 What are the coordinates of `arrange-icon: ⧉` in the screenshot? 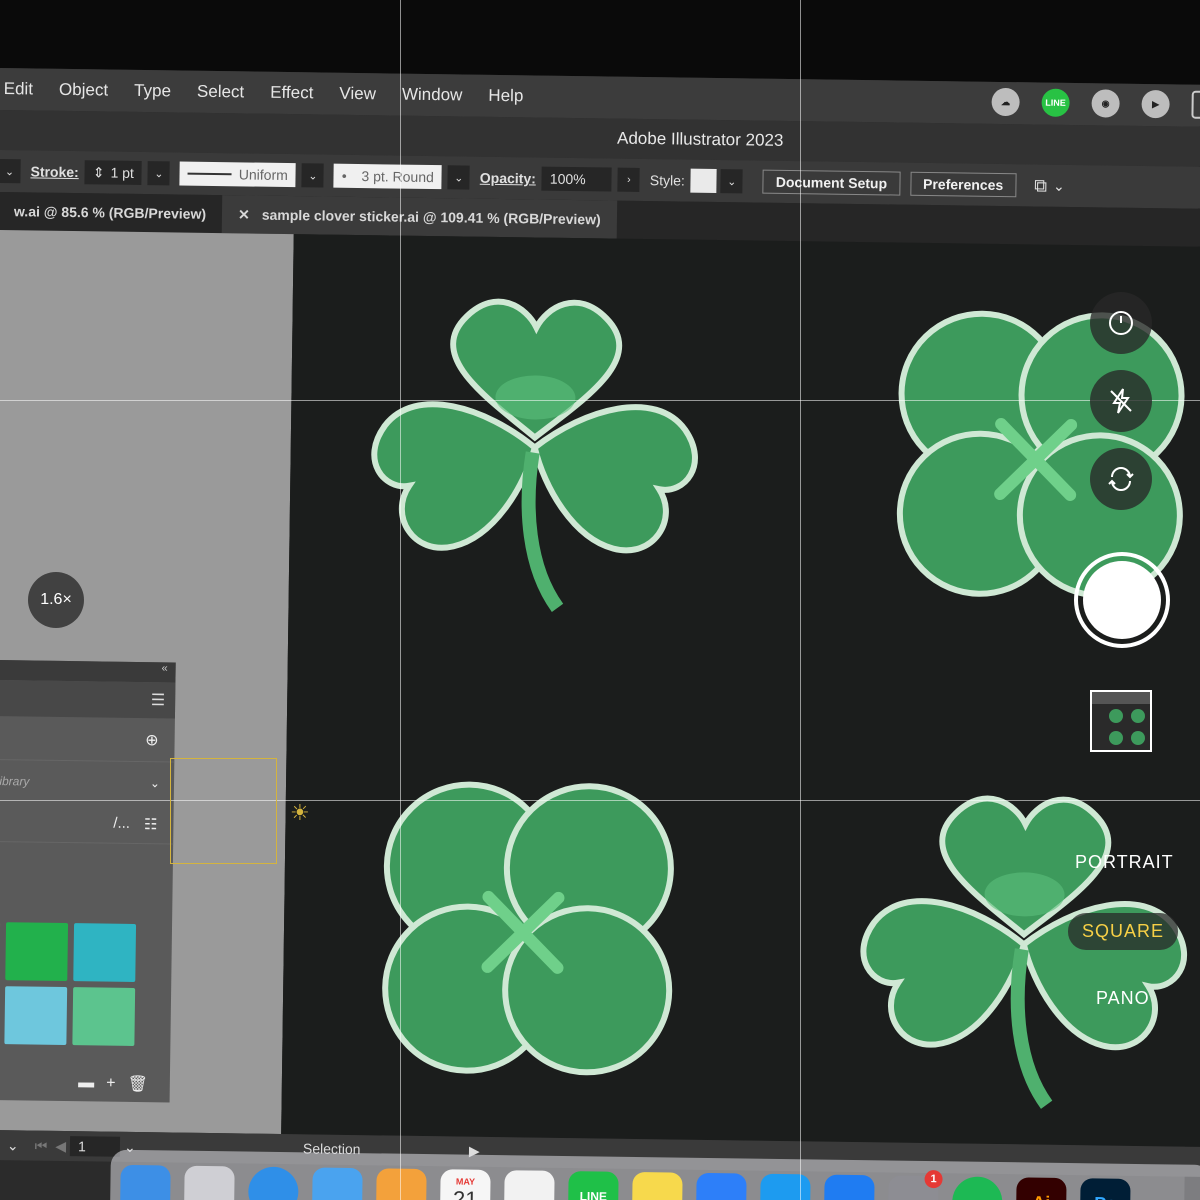 It's located at (1040, 185).